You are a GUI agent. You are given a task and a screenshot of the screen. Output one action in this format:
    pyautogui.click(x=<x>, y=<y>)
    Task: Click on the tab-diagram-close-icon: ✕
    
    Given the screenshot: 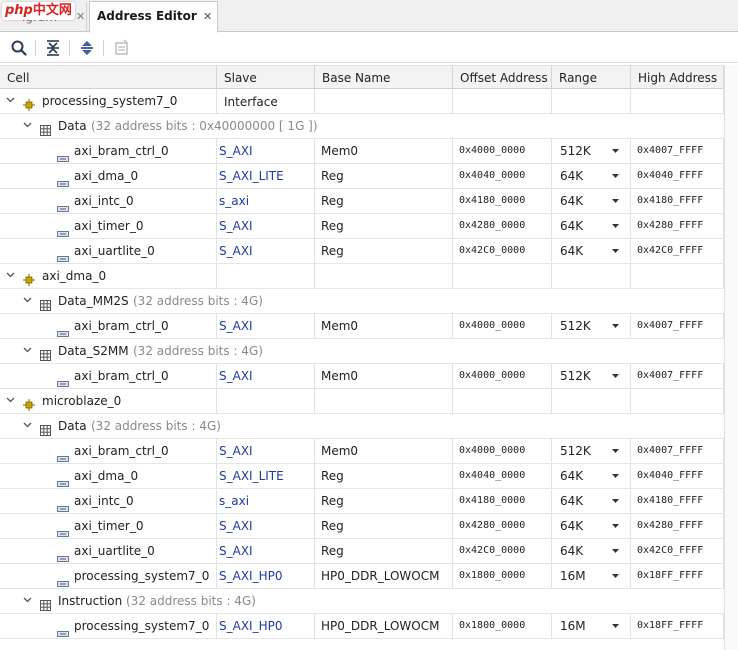 What is the action you would take?
    pyautogui.click(x=80, y=16)
    